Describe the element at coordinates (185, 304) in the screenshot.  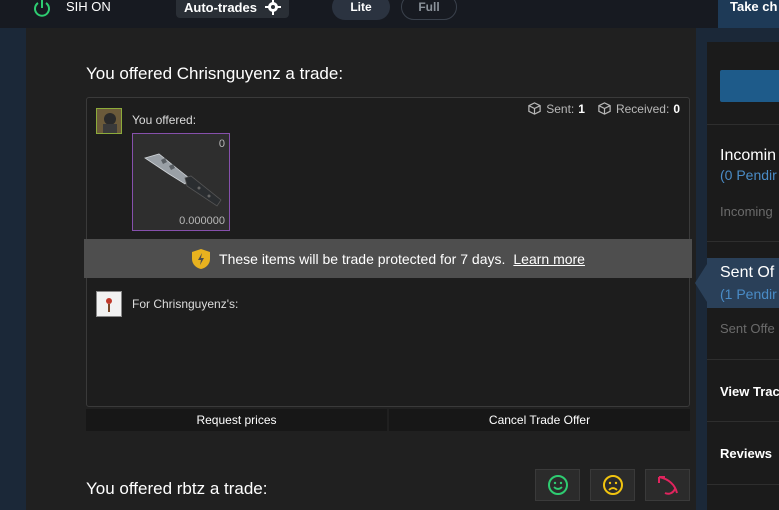
I see `for-user-label: For Chrisnguyenz's:` at that location.